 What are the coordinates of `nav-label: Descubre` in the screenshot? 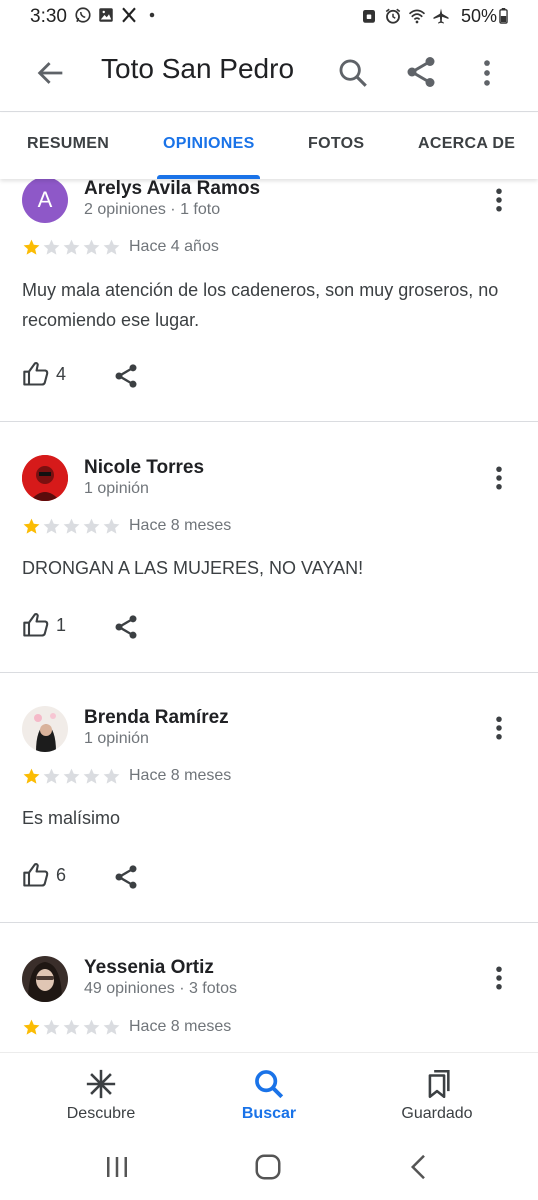 It's located at (101, 1113).